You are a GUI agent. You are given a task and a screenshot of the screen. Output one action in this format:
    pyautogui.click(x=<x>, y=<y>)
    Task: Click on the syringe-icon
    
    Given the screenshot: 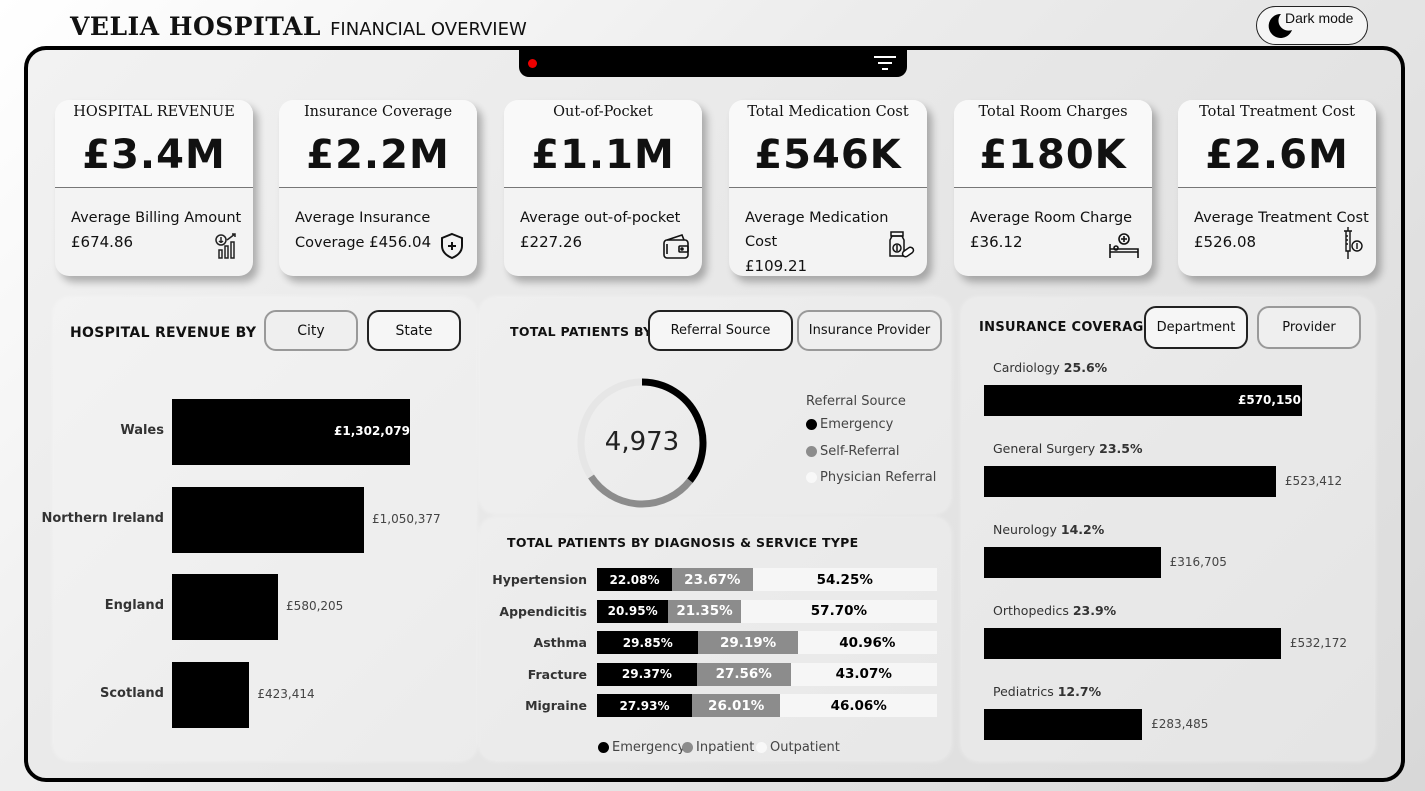 What is the action you would take?
    pyautogui.click(x=1351, y=245)
    